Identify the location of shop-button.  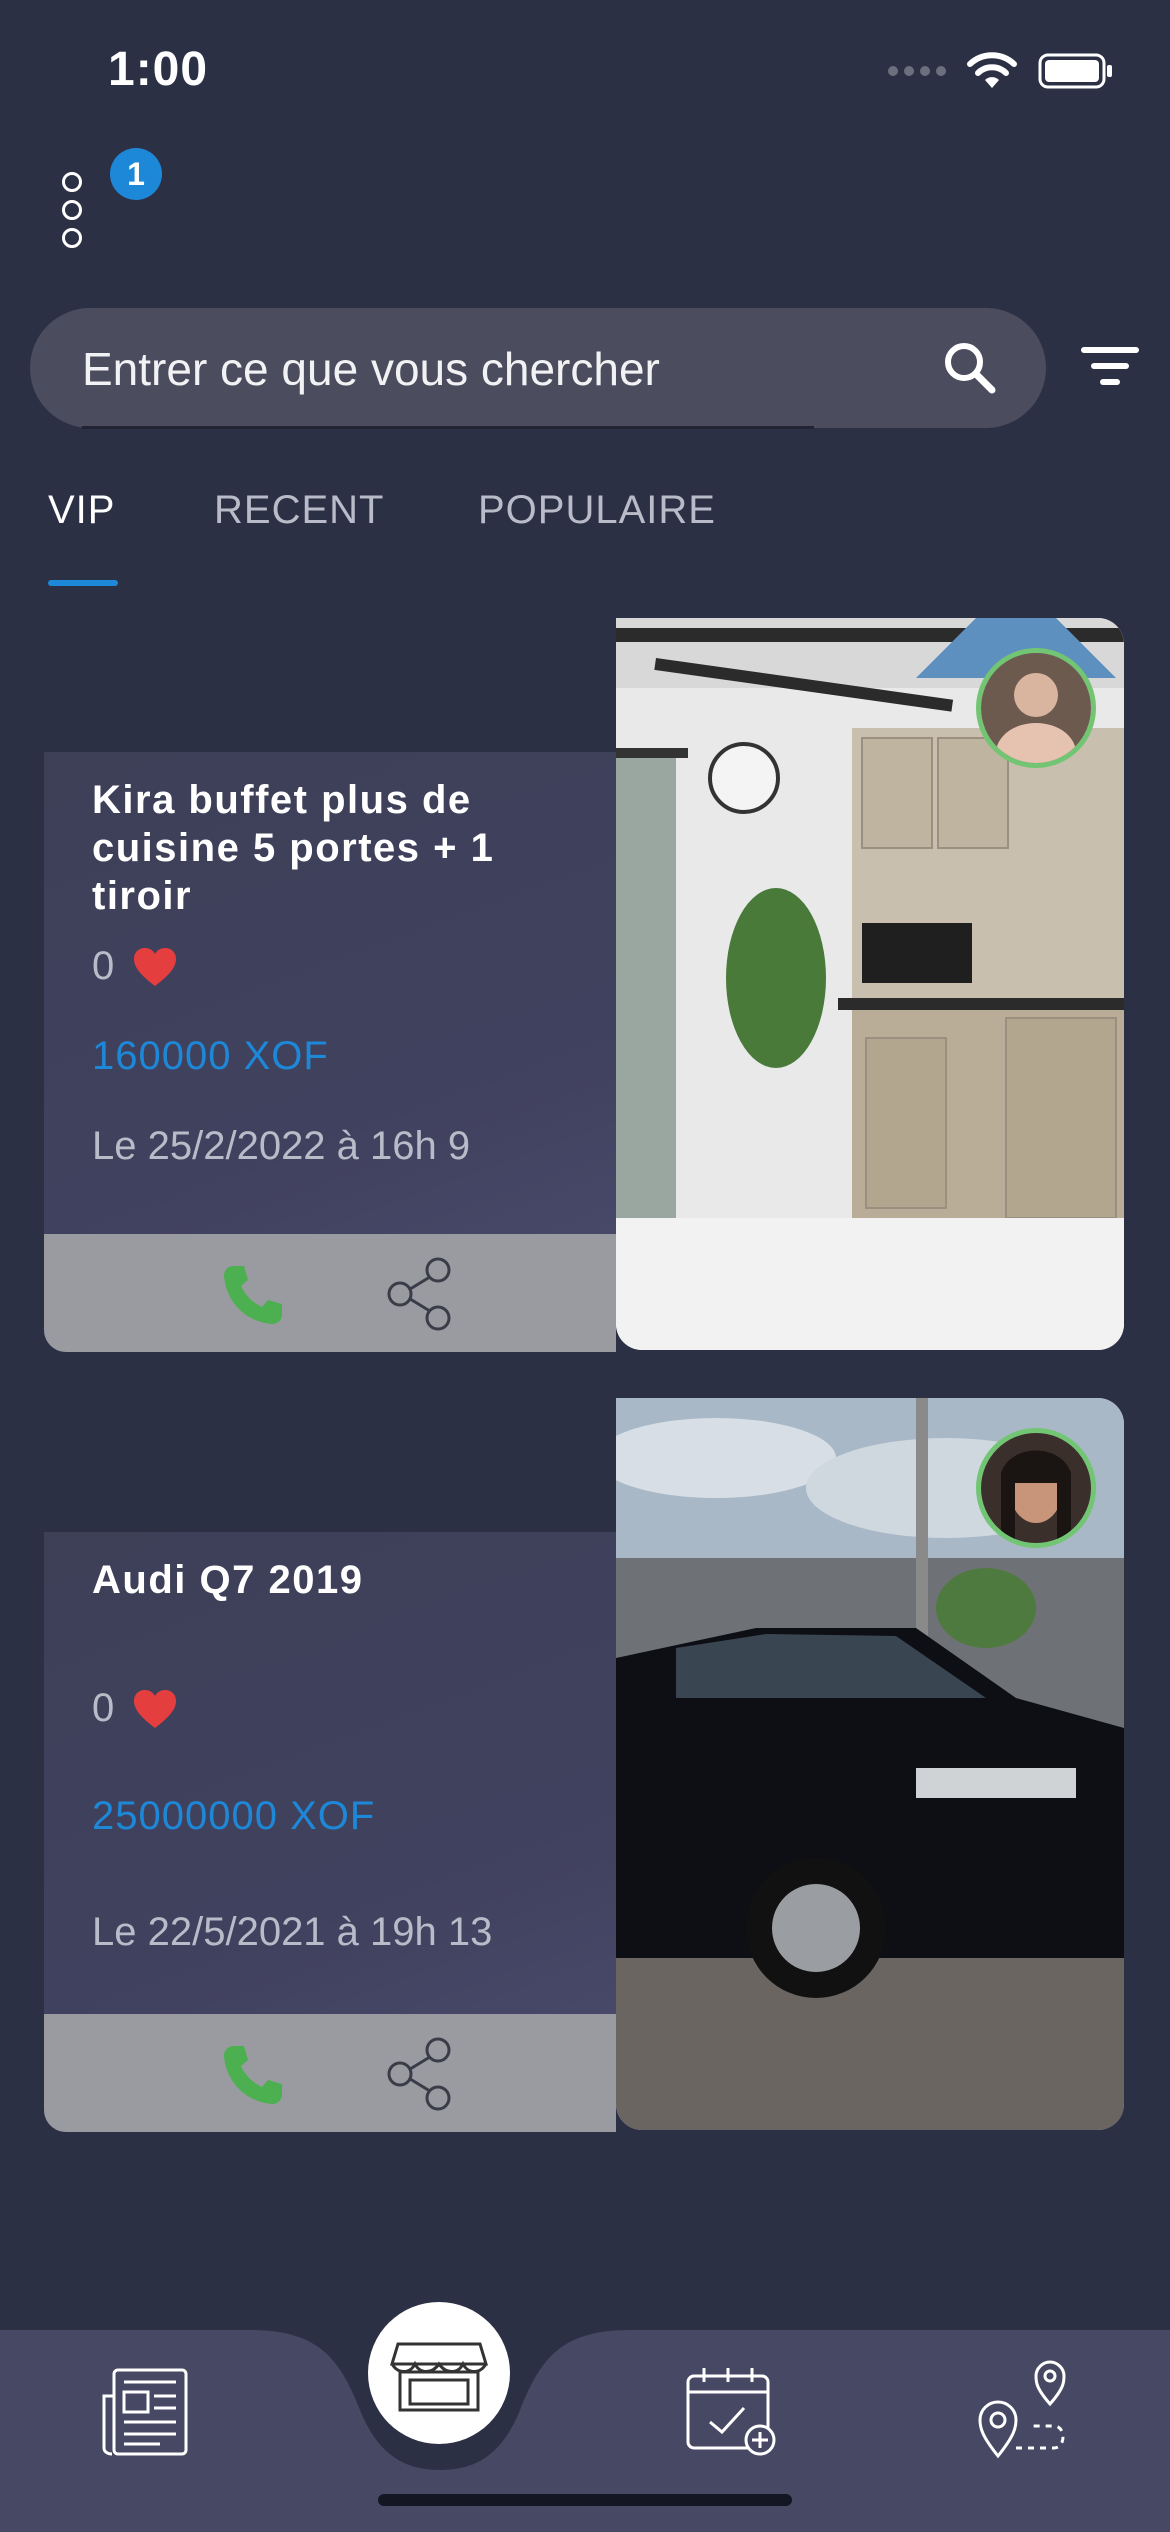
(439, 2373).